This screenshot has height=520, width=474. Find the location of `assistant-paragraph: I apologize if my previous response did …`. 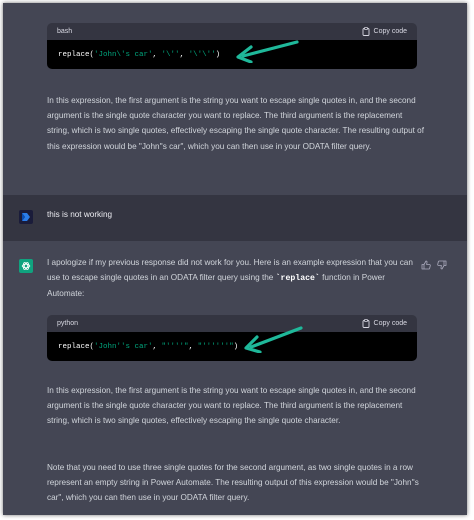

assistant-paragraph: I apologize if my previous response did … is located at coordinates (233, 278).